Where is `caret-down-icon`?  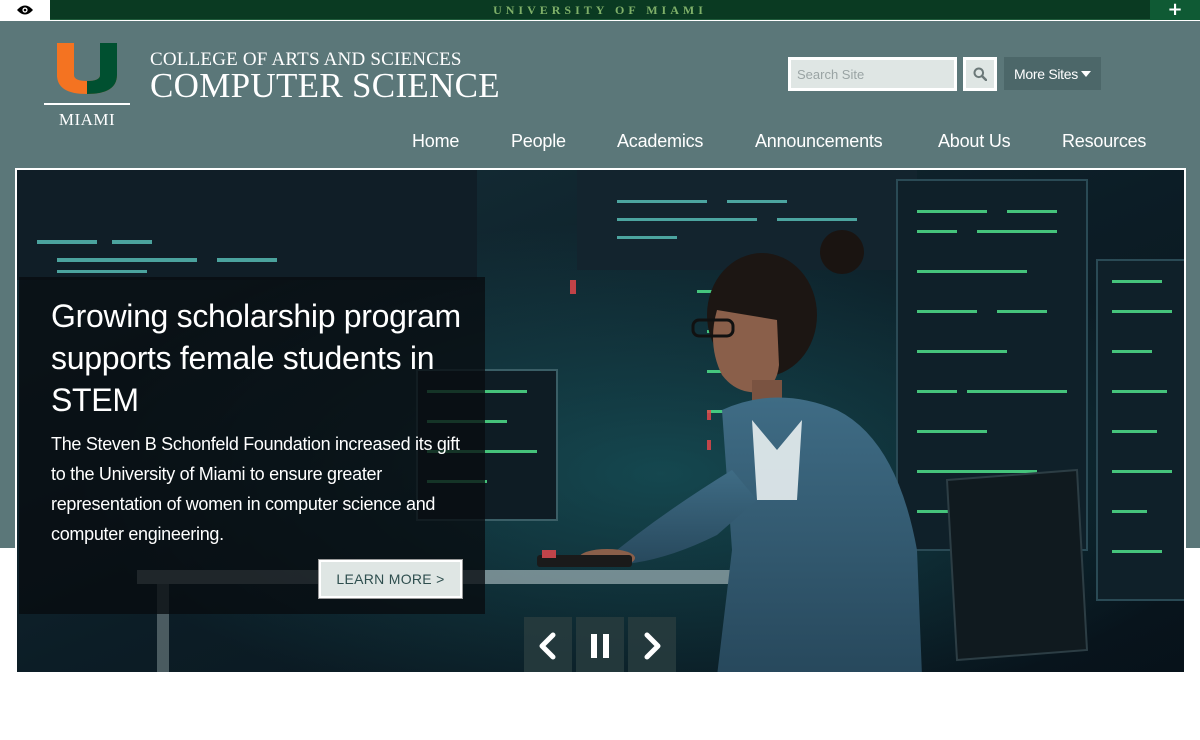
caret-down-icon is located at coordinates (1085, 73).